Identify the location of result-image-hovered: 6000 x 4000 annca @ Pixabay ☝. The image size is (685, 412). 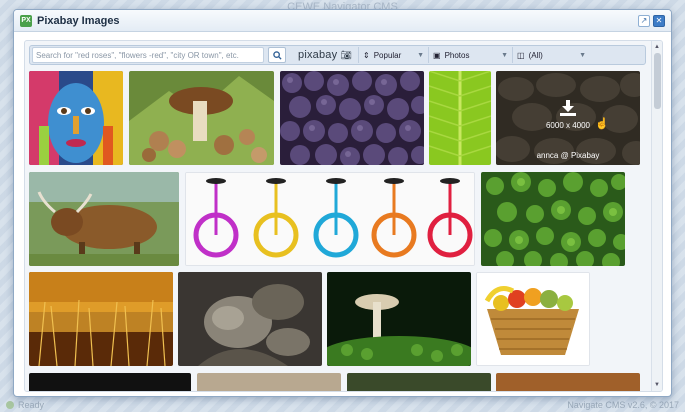
(568, 118).